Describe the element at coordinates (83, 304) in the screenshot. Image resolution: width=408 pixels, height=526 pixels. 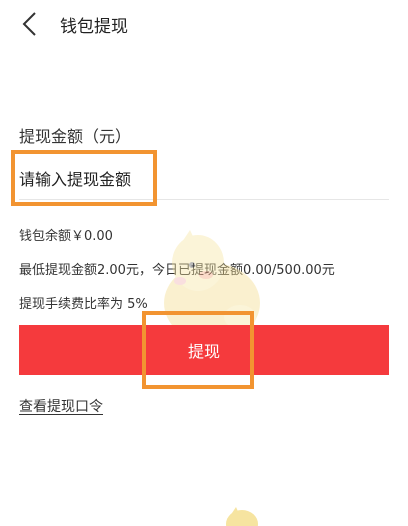
I see `fee-rate-text: 提现手续费比率为 5%` at that location.